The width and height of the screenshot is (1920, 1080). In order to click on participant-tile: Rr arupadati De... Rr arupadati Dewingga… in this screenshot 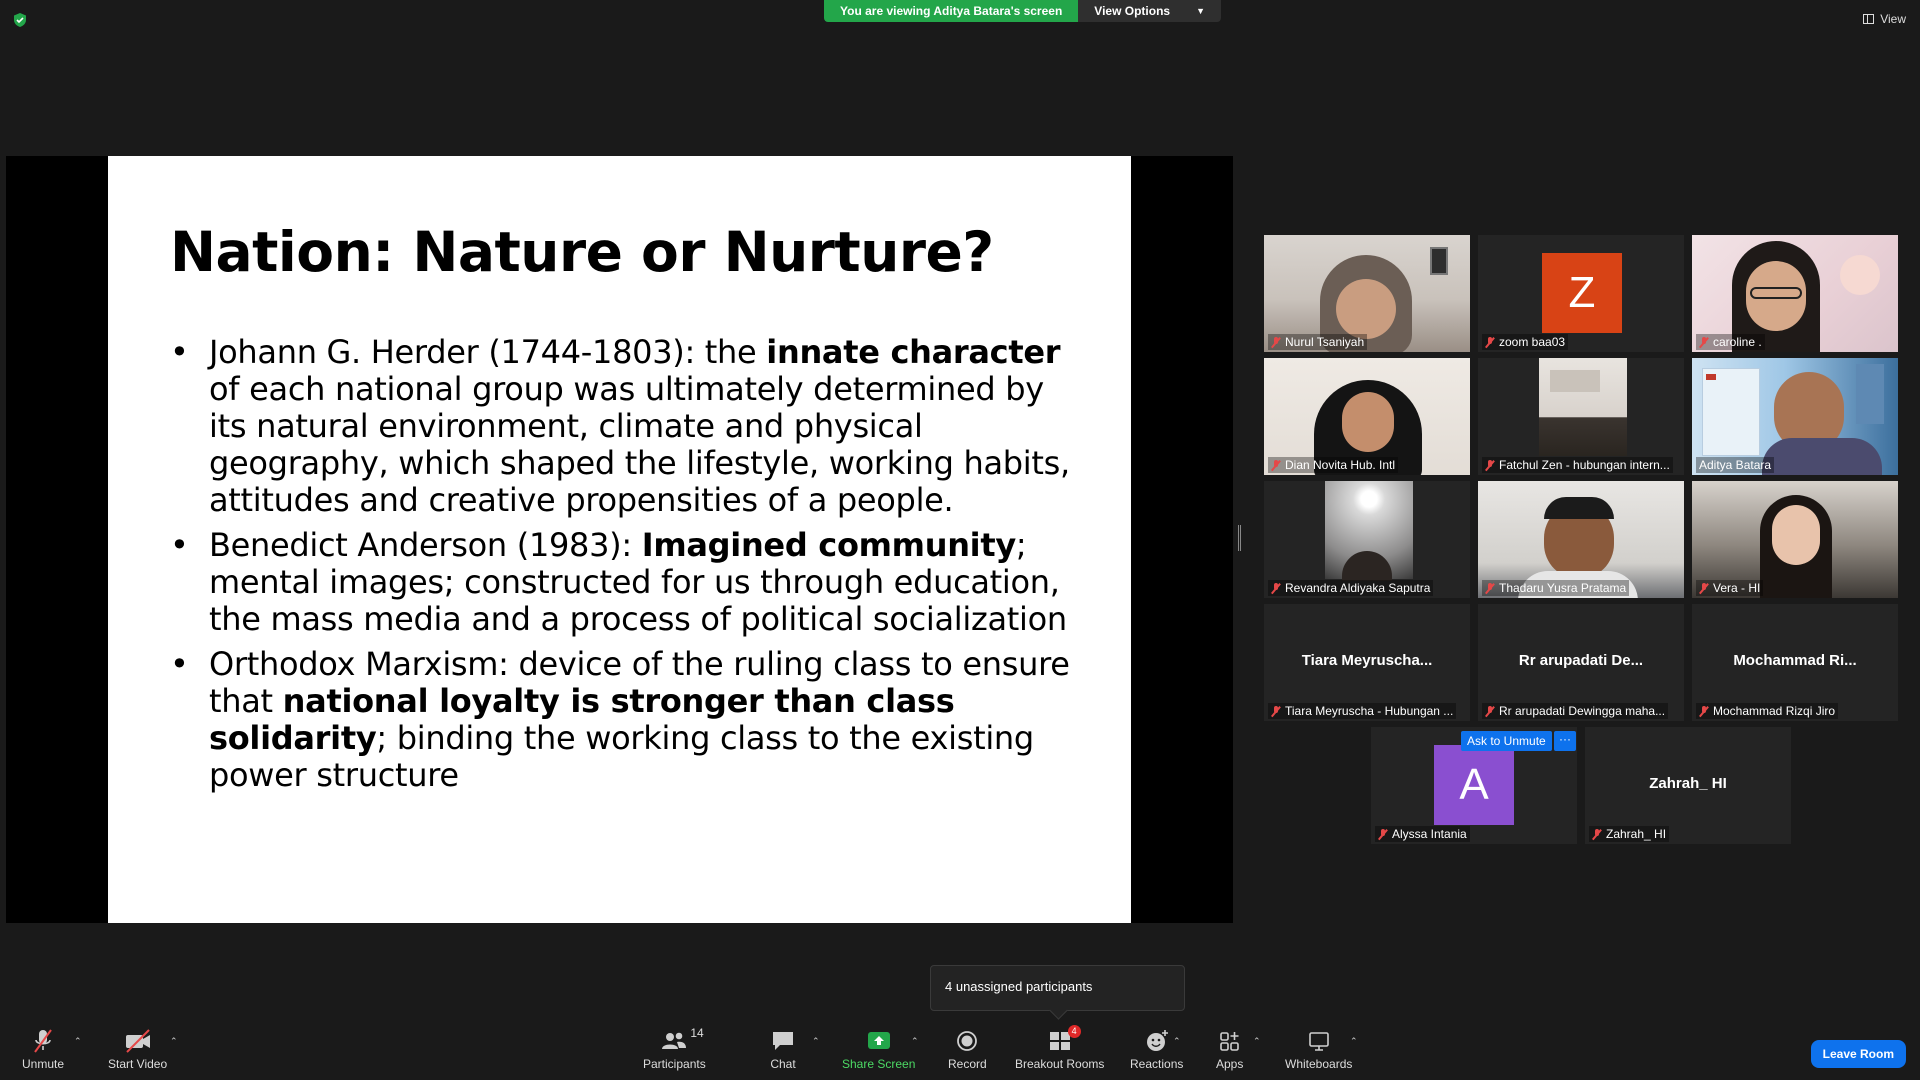, I will do `click(1581, 662)`.